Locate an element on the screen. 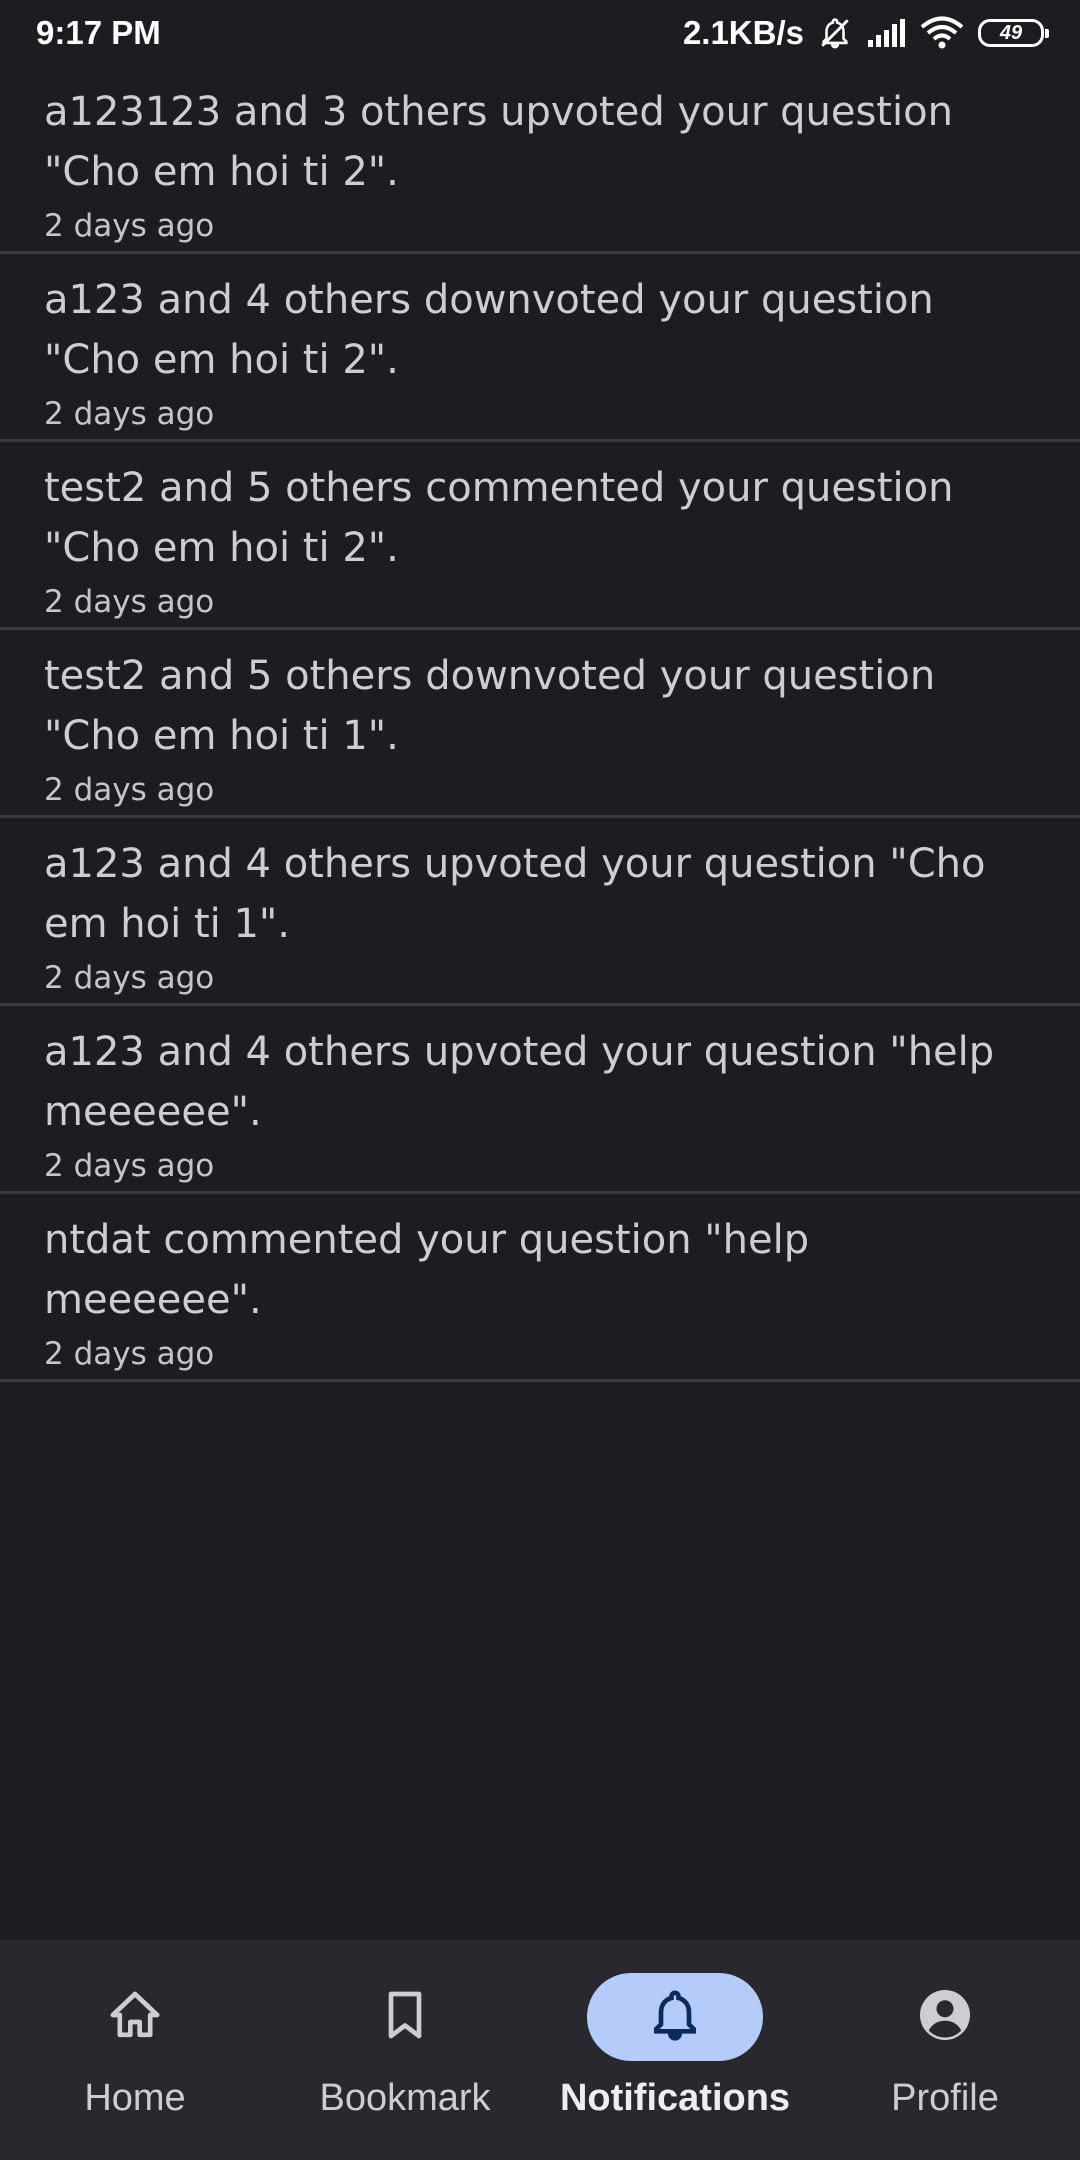 The image size is (1080, 2160). wifi-icon is located at coordinates (942, 33).